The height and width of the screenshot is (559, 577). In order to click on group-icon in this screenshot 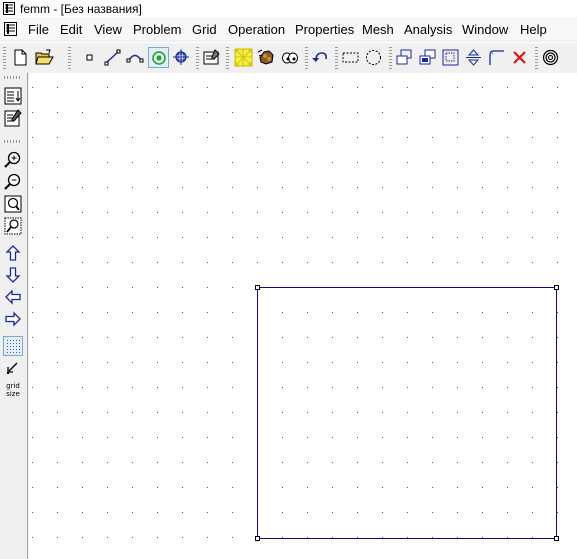, I will do `click(181, 57)`.